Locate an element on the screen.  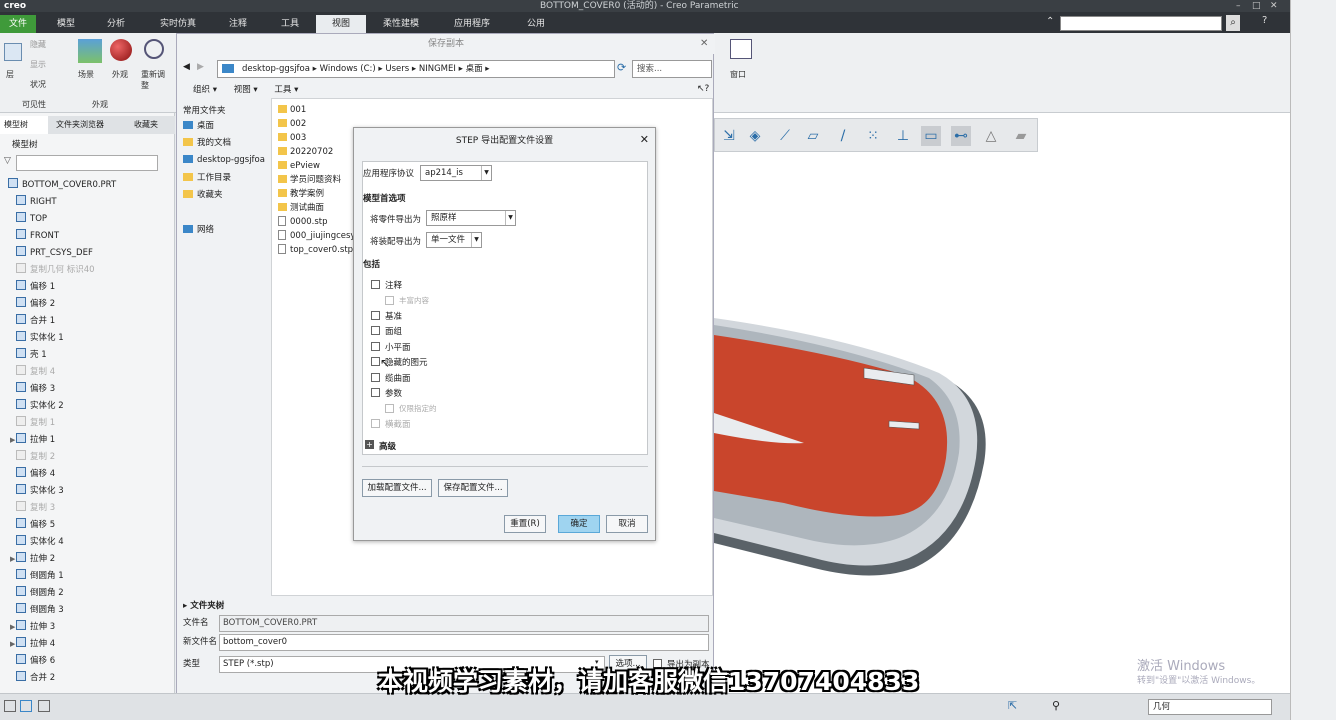
tree-item: 复制 2 is located at coordinates (35, 457).